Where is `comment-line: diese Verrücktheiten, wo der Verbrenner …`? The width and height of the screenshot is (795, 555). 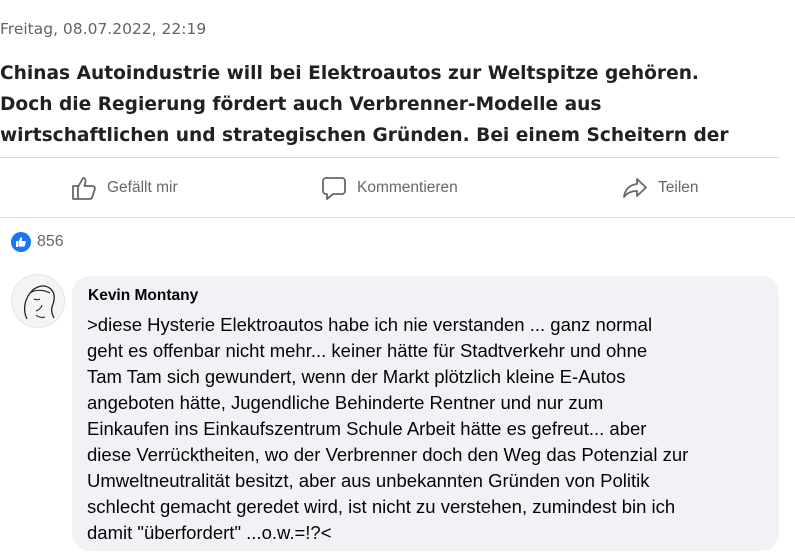
comment-line: diese Verrücktheiten, wo der Verbrenner … is located at coordinates (388, 454).